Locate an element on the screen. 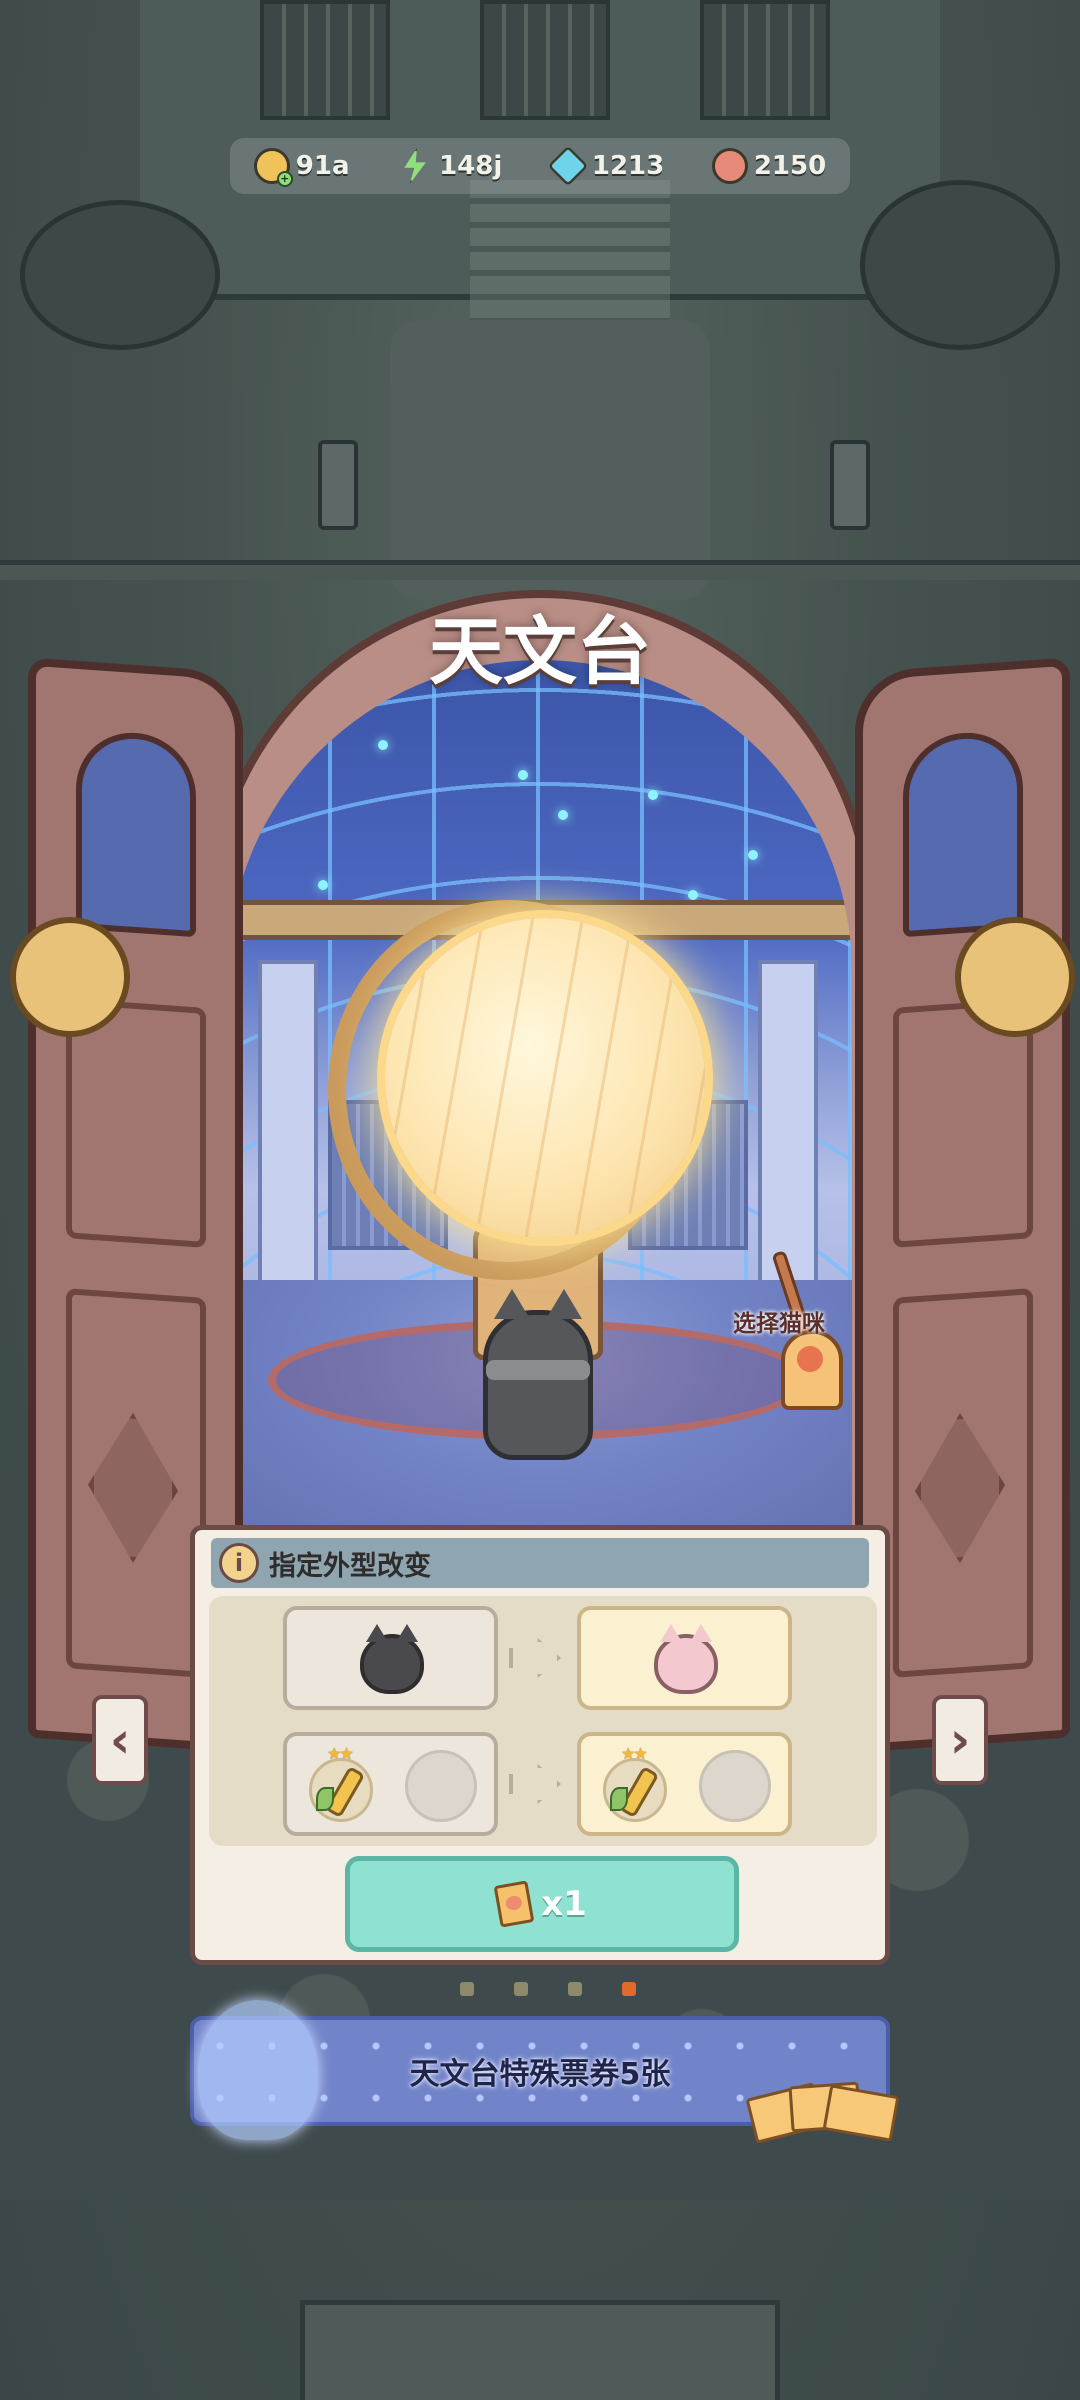 This screenshot has width=1080, height=2400. target-cat-slot is located at coordinates (684, 1658).